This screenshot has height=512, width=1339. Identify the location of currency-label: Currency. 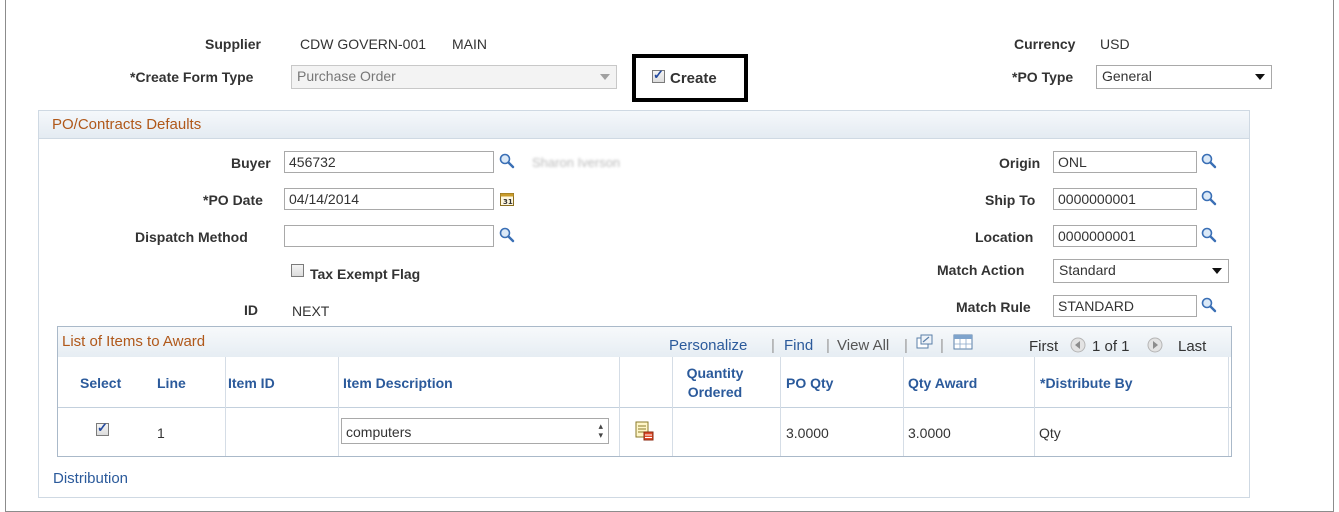
(1045, 44).